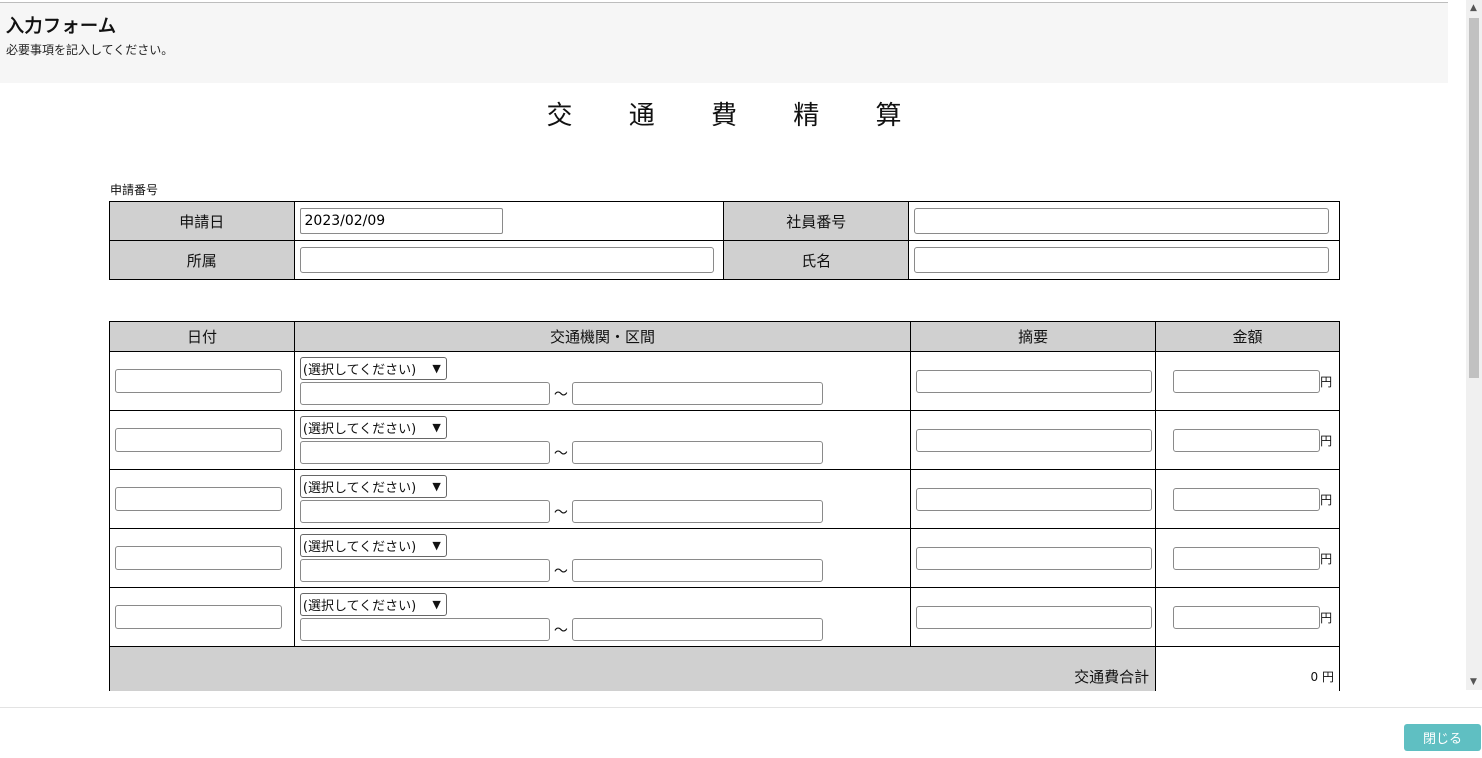  I want to click on vertical-scrollbar: ▲ ▼, so click(1474, 345).